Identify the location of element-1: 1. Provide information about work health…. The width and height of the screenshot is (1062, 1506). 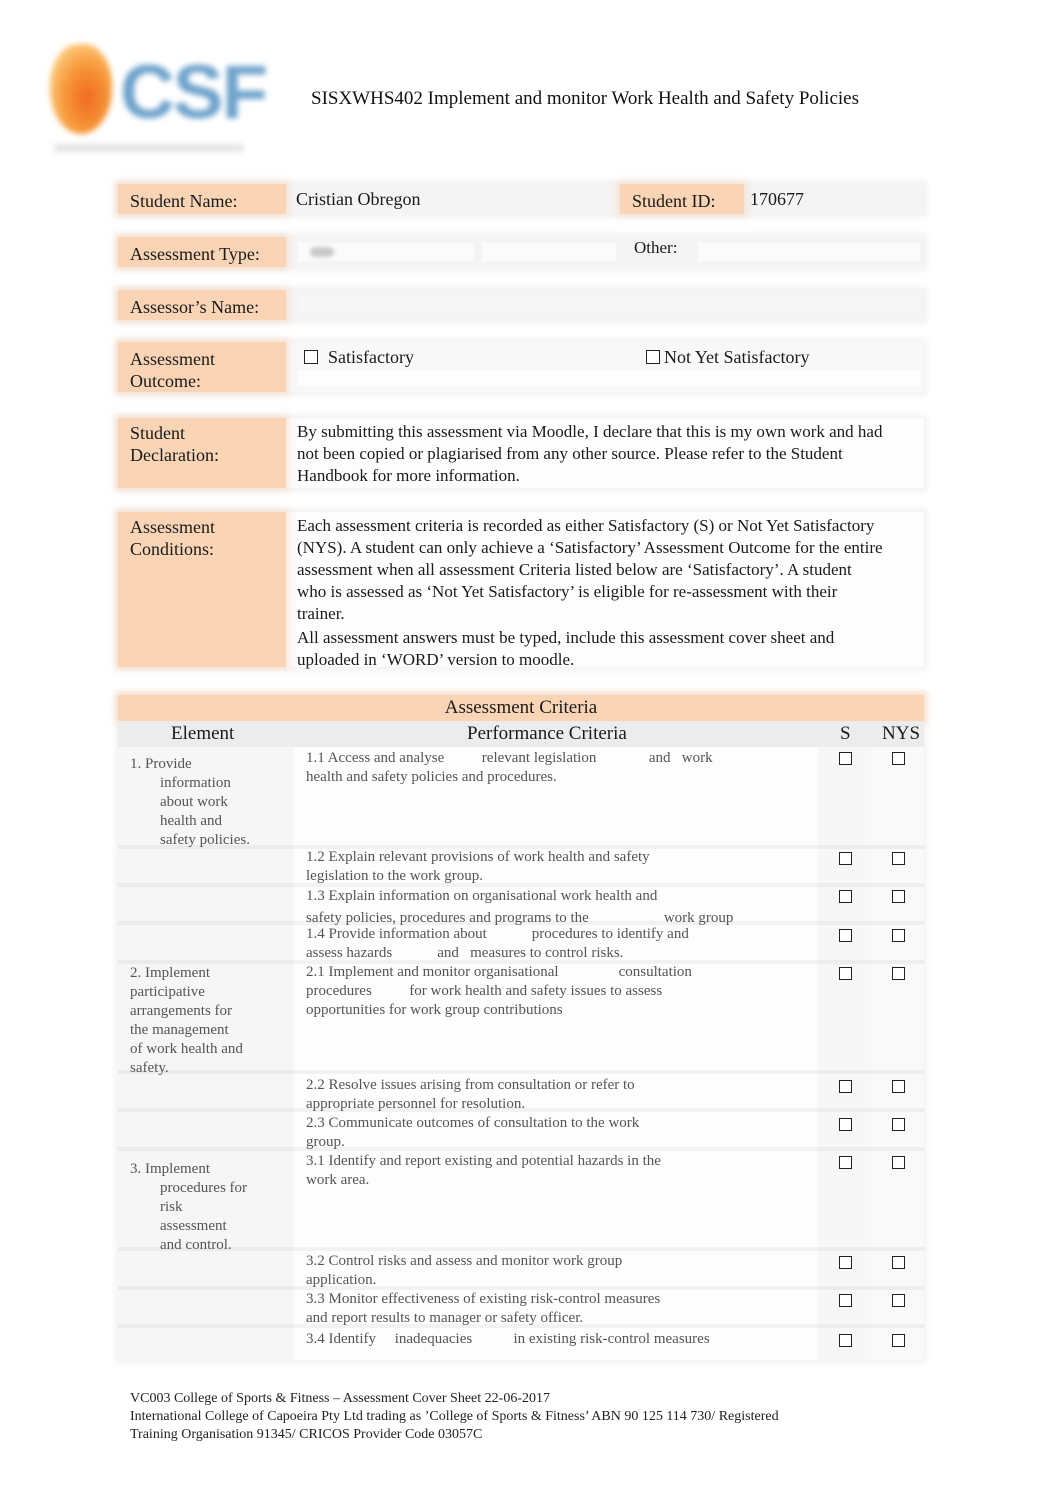
(205, 802).